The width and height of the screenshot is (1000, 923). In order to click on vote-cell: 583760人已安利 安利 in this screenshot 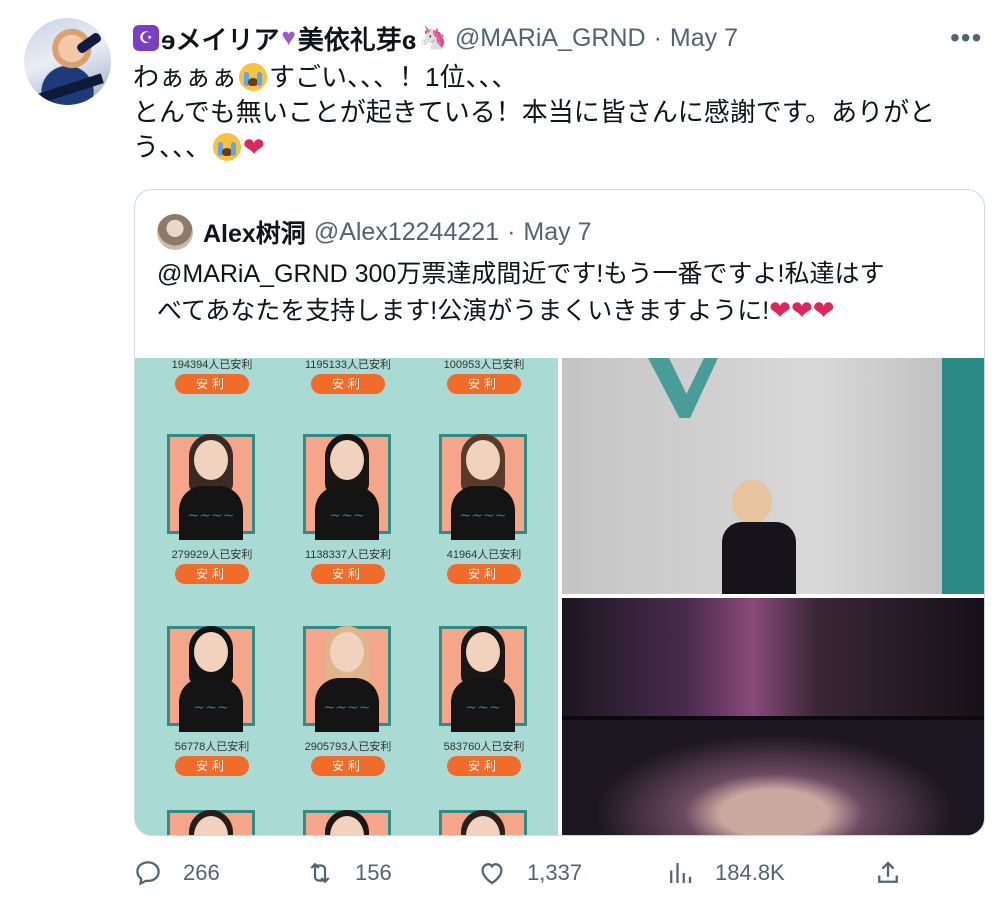, I will do `click(484, 758)`.